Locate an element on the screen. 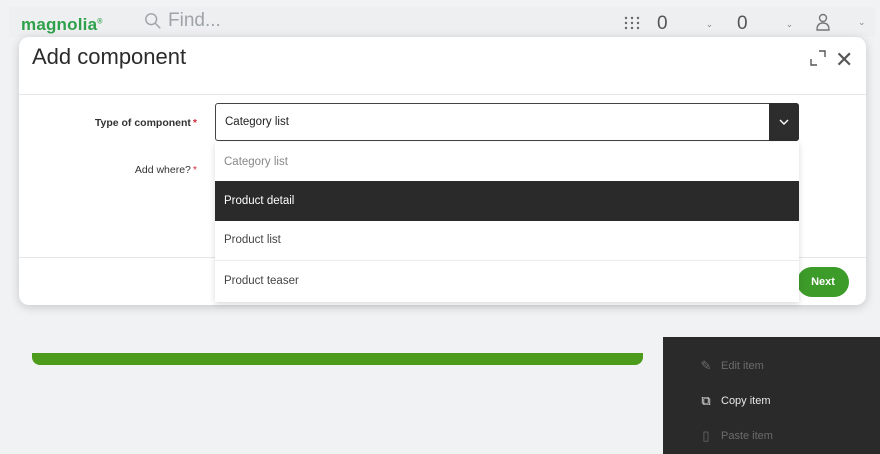  dropdown-toggle-button is located at coordinates (784, 122).